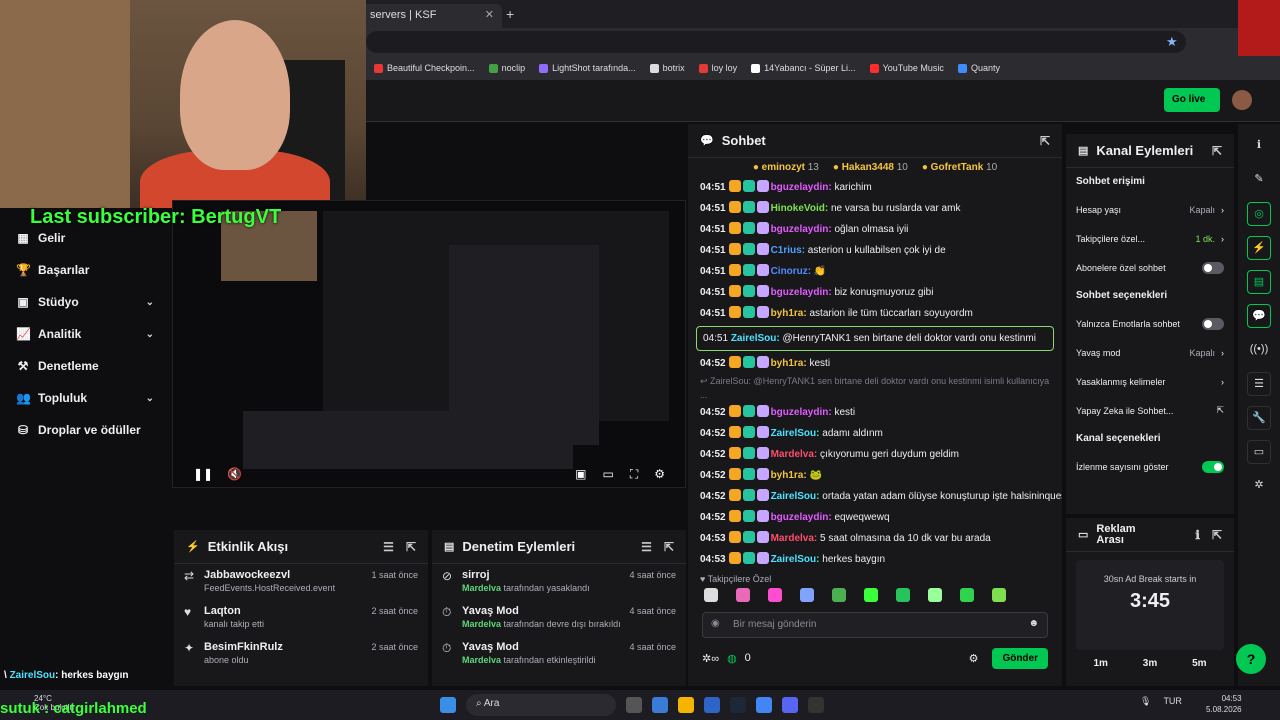 Image resolution: width=1280 pixels, height=720 pixels. I want to click on bookmark-item: YouTube Music, so click(906, 68).